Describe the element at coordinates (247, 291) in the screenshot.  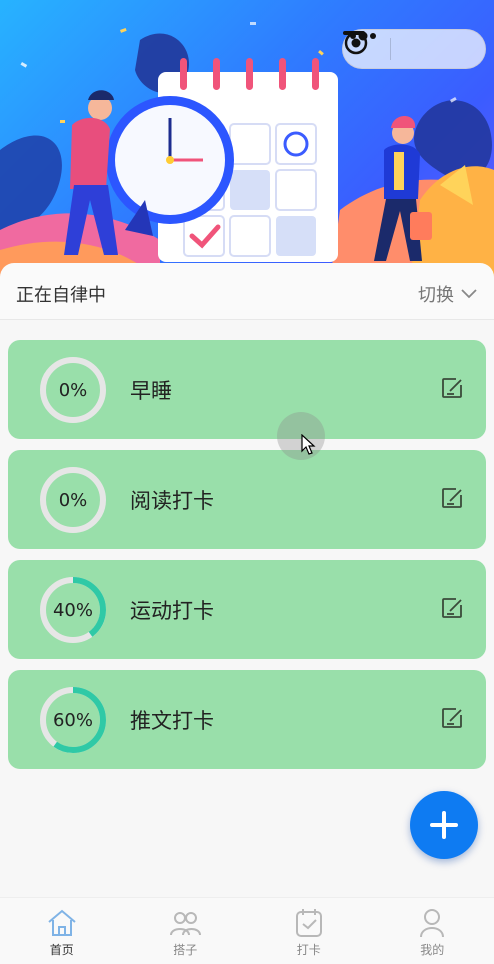
I see `status-header: 正在自律中 切换` at that location.